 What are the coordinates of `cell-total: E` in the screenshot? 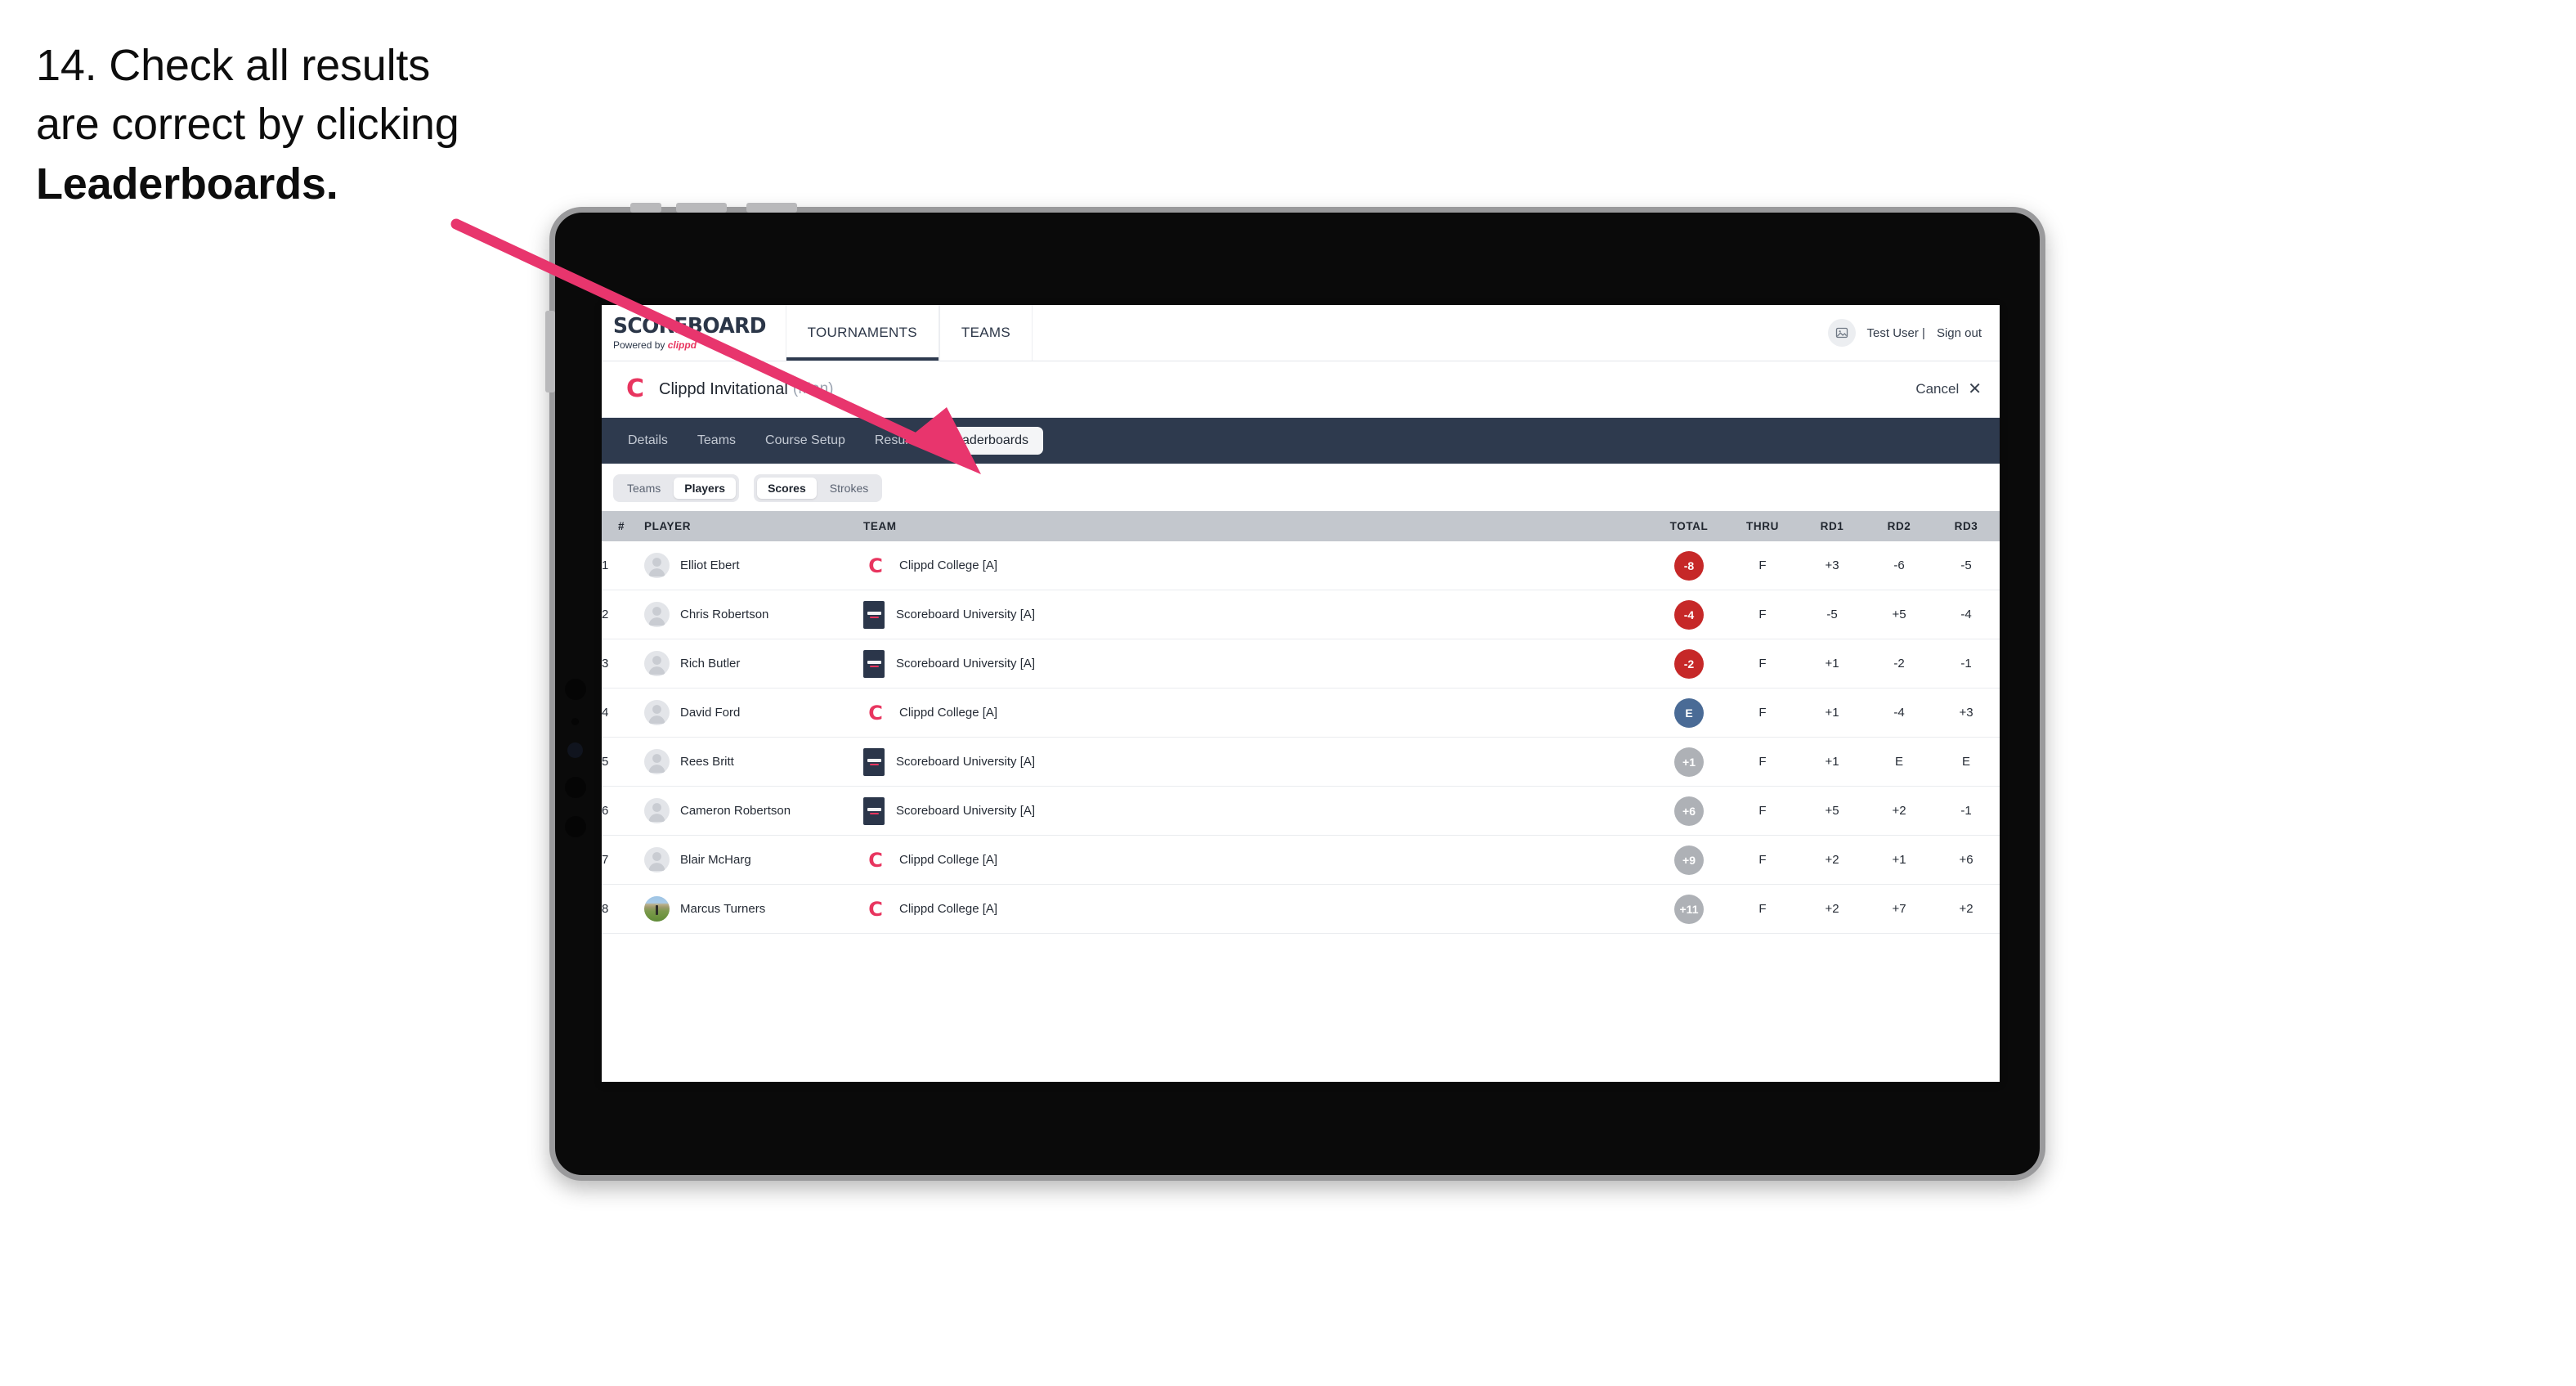 It's located at (1689, 713).